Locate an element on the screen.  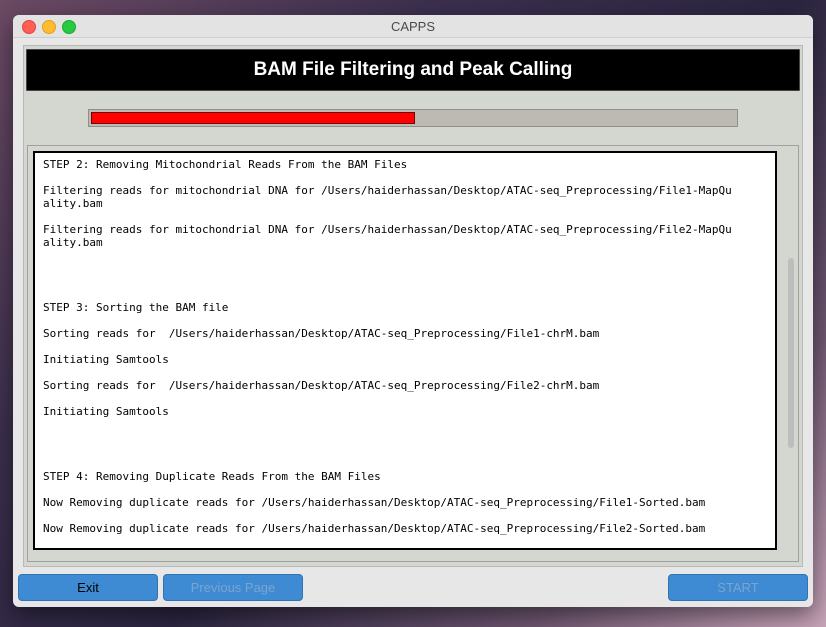
page-title: BAM File Filtering and Peak Calling is located at coordinates (413, 69).